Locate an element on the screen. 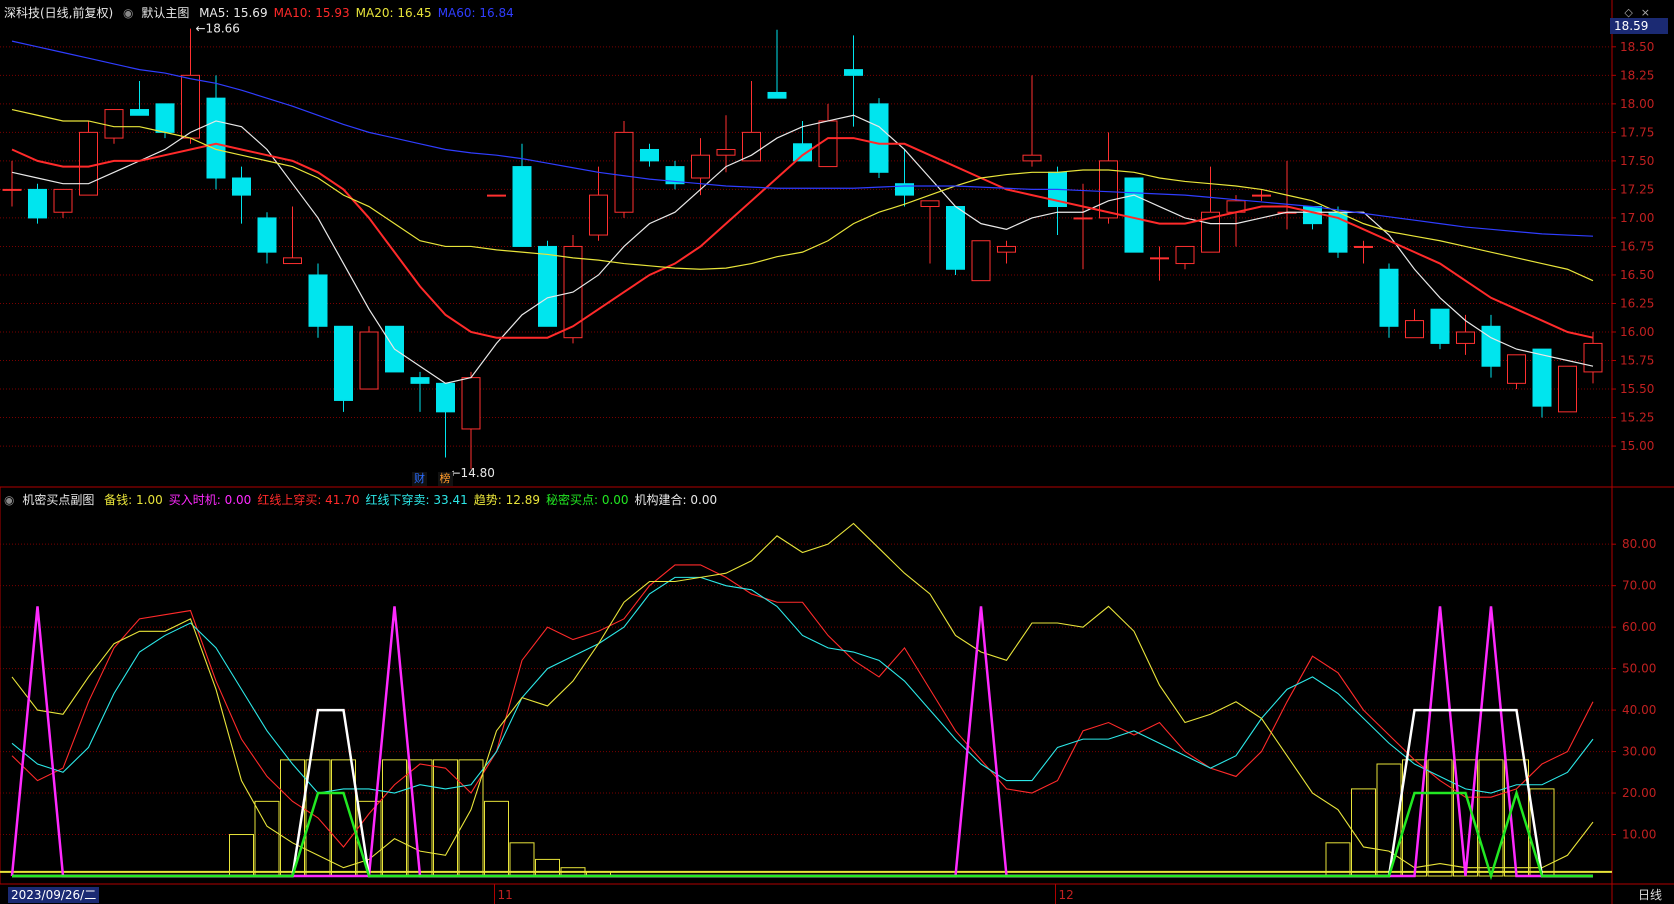 The width and height of the screenshot is (1674, 904). main-tick-label: 15.25 is located at coordinates (1637, 418).